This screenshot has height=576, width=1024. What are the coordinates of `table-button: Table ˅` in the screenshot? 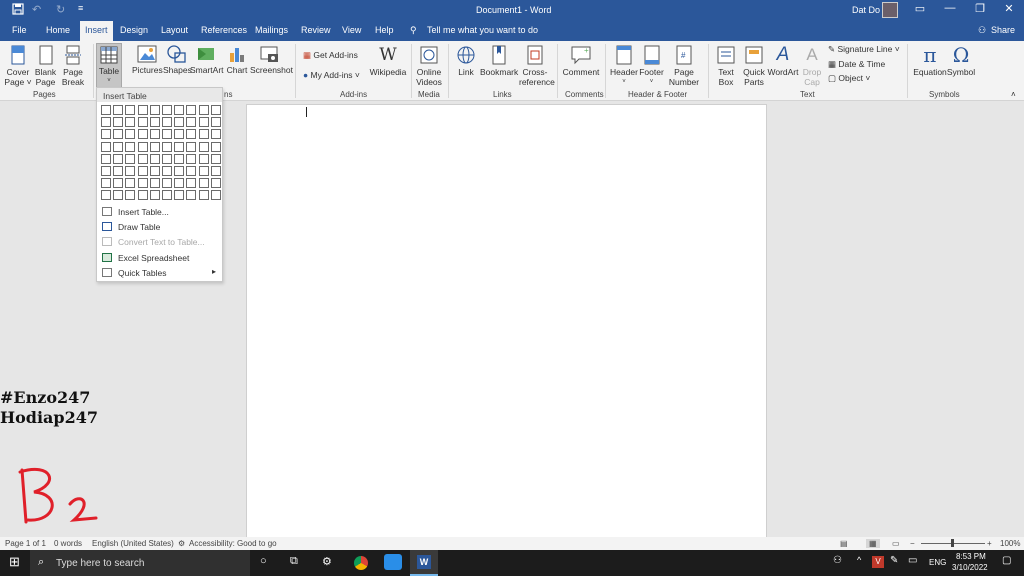 It's located at (109, 66).